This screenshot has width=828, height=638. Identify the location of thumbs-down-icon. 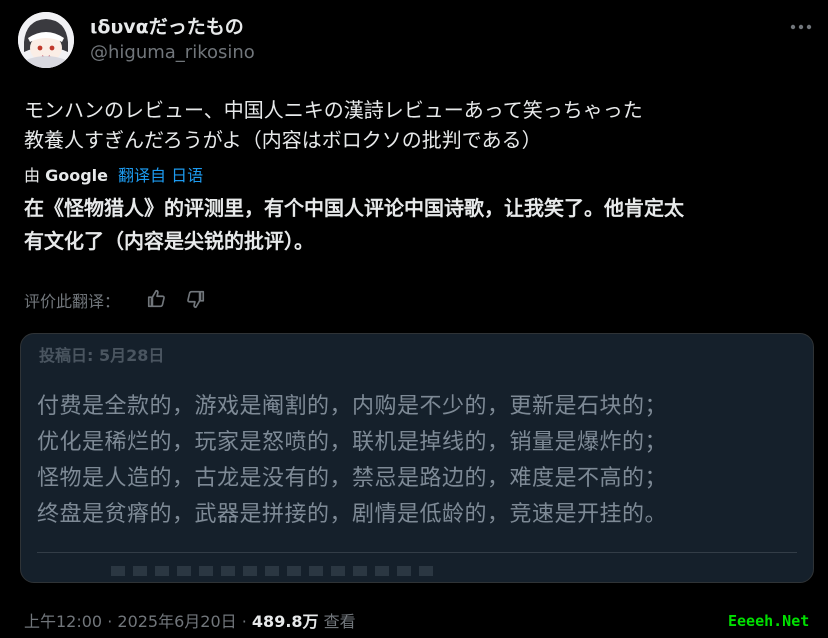
(196, 299).